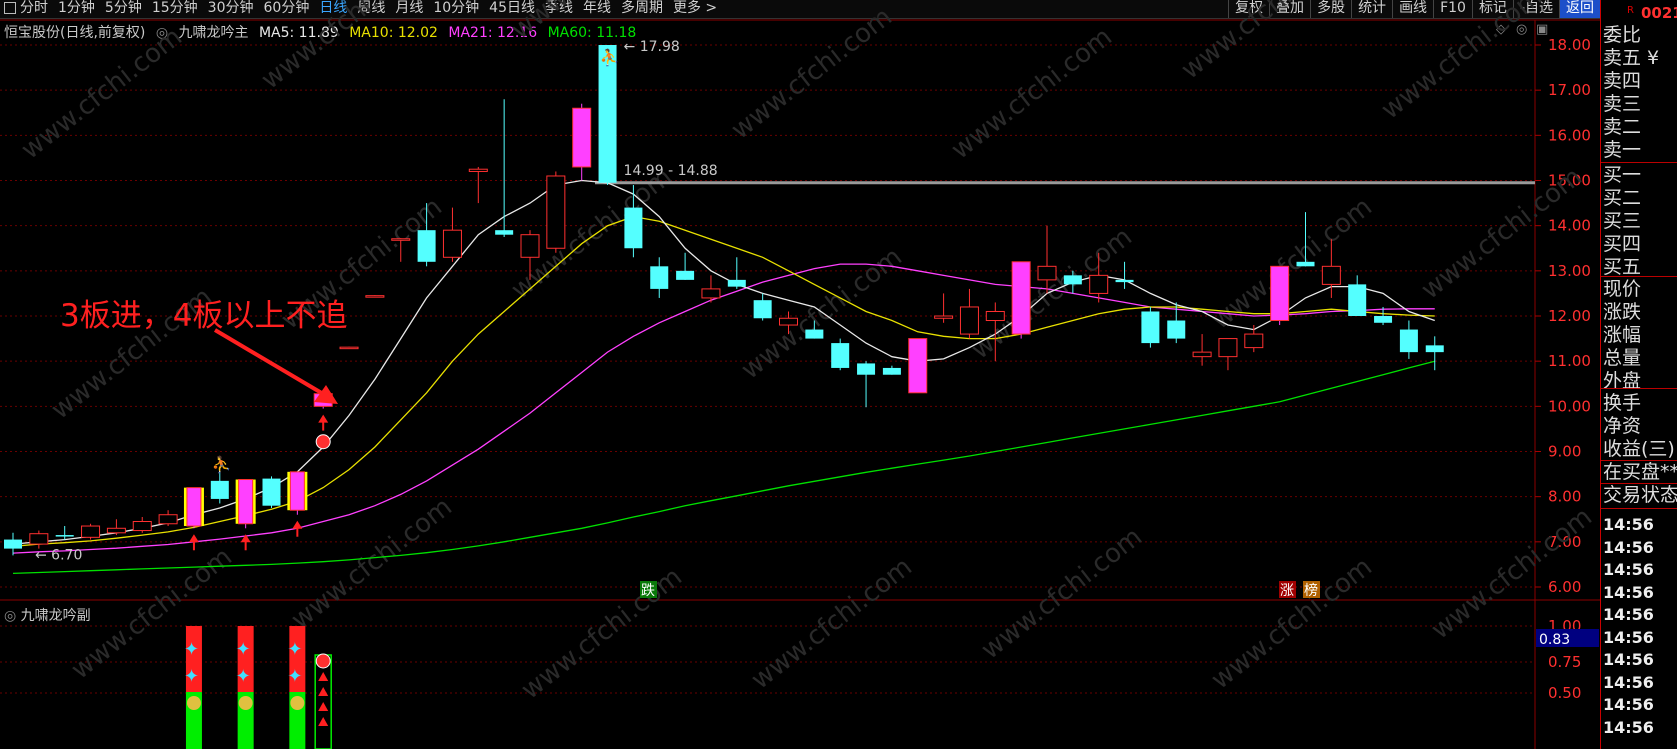  Describe the element at coordinates (1630, 10) in the screenshot. I see `r-icon: R` at that location.